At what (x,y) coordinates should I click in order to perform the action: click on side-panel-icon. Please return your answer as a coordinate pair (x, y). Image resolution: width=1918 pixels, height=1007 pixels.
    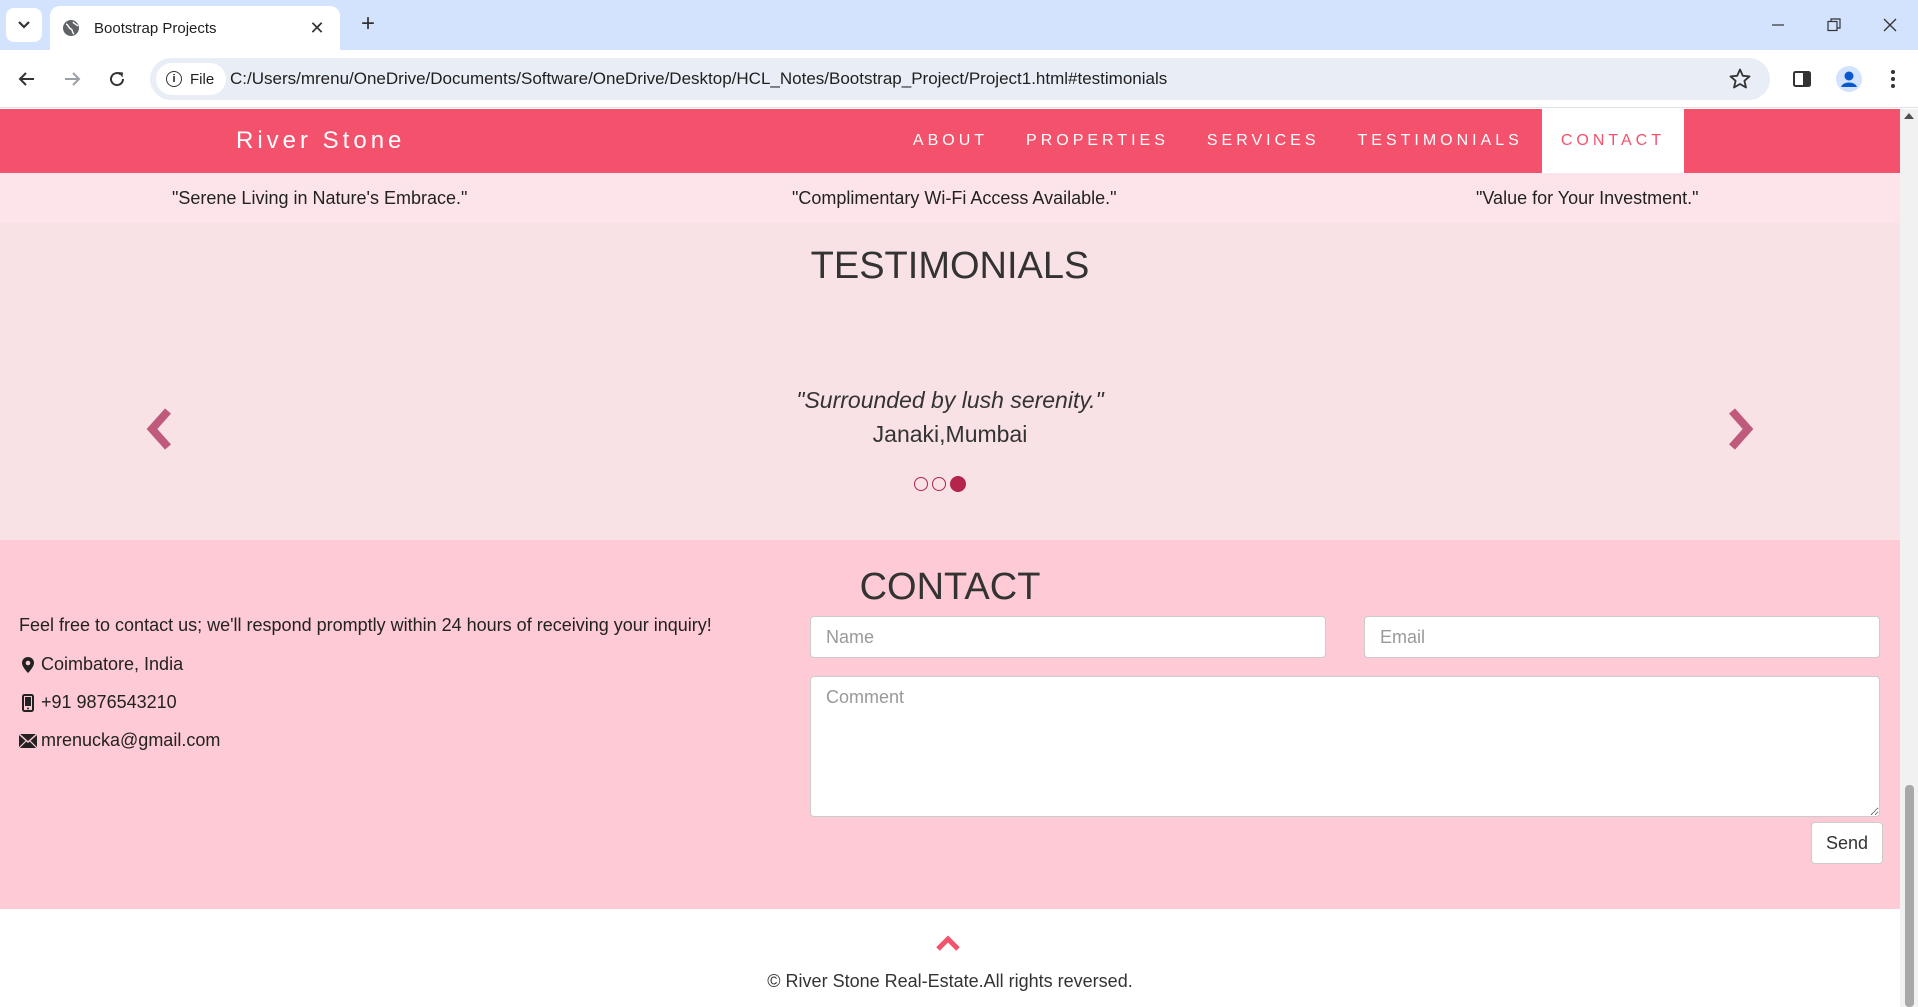
    Looking at the image, I should click on (1802, 79).